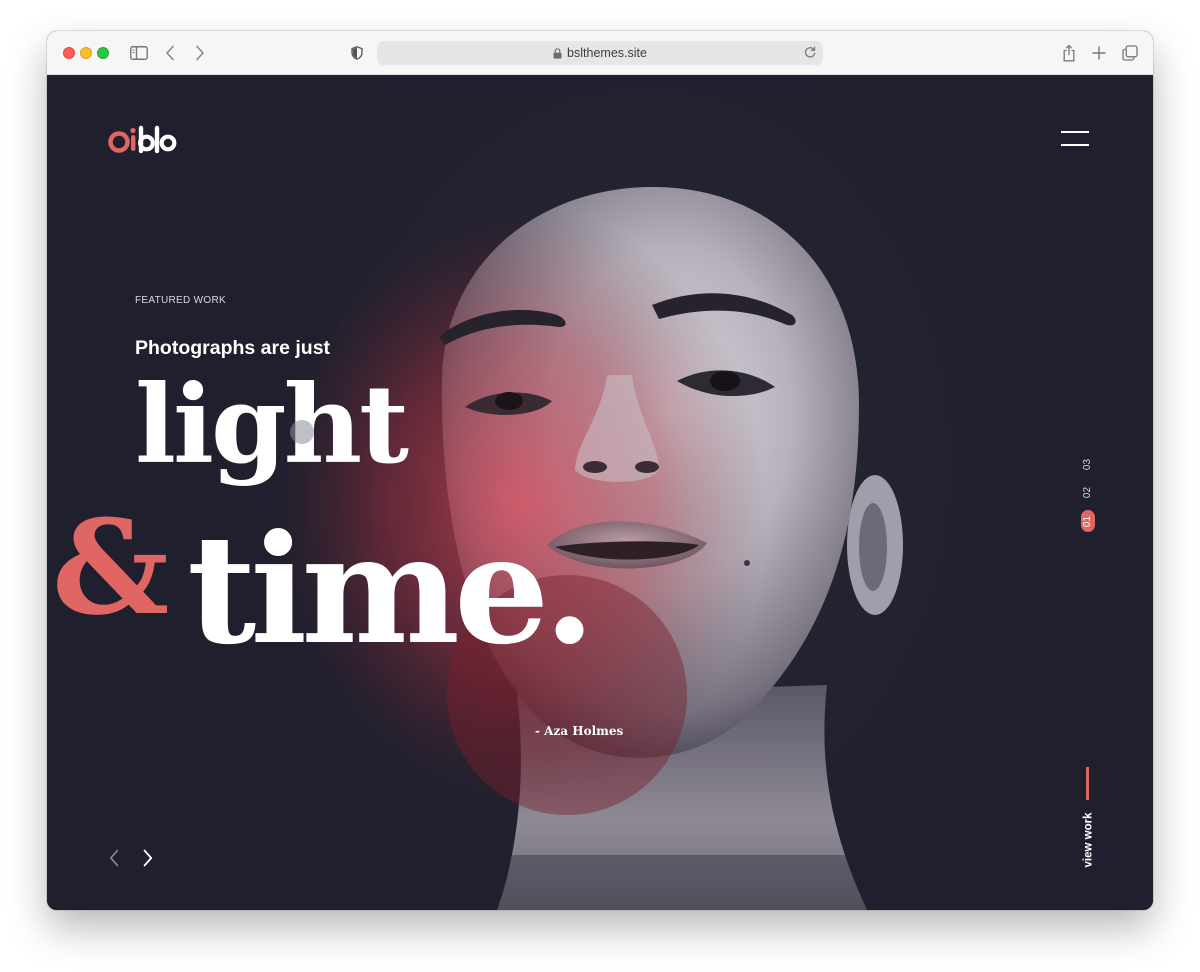 The image size is (1200, 972). What do you see at coordinates (1130, 53) in the screenshot?
I see `tabs-icon` at bounding box center [1130, 53].